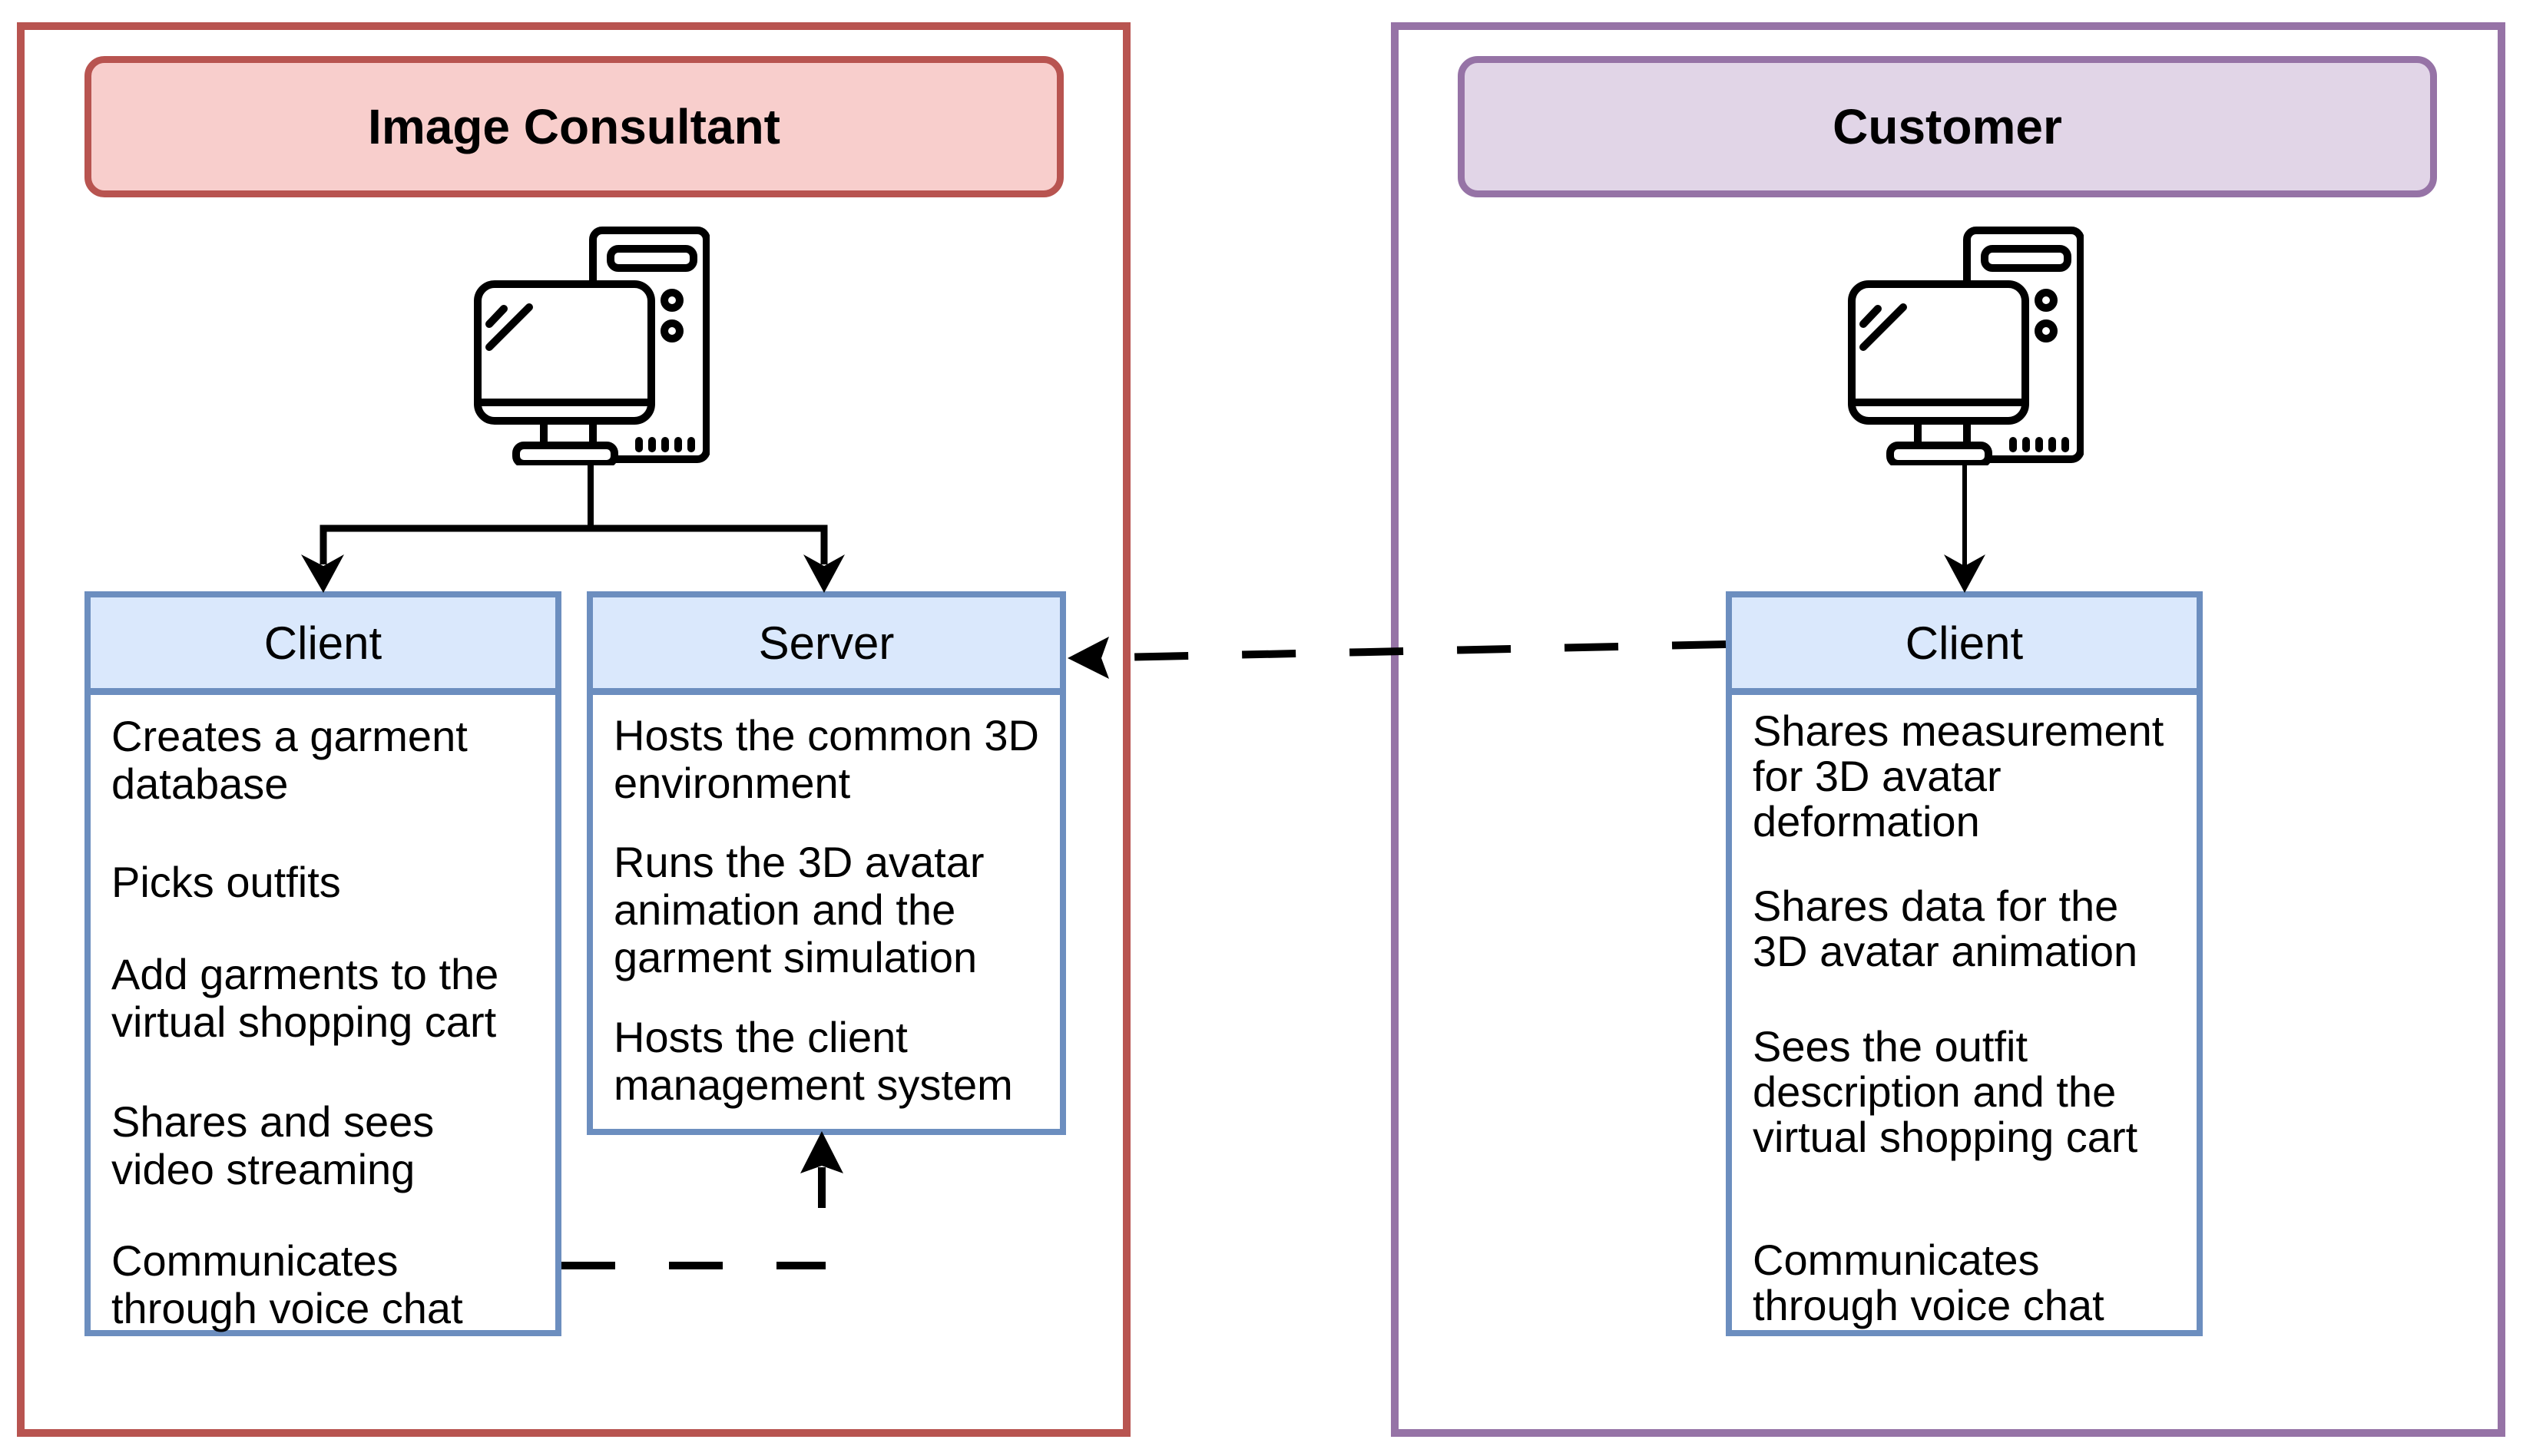  I want to click on arrowhead-to-consultant-server-bottom, so click(821, 1152).